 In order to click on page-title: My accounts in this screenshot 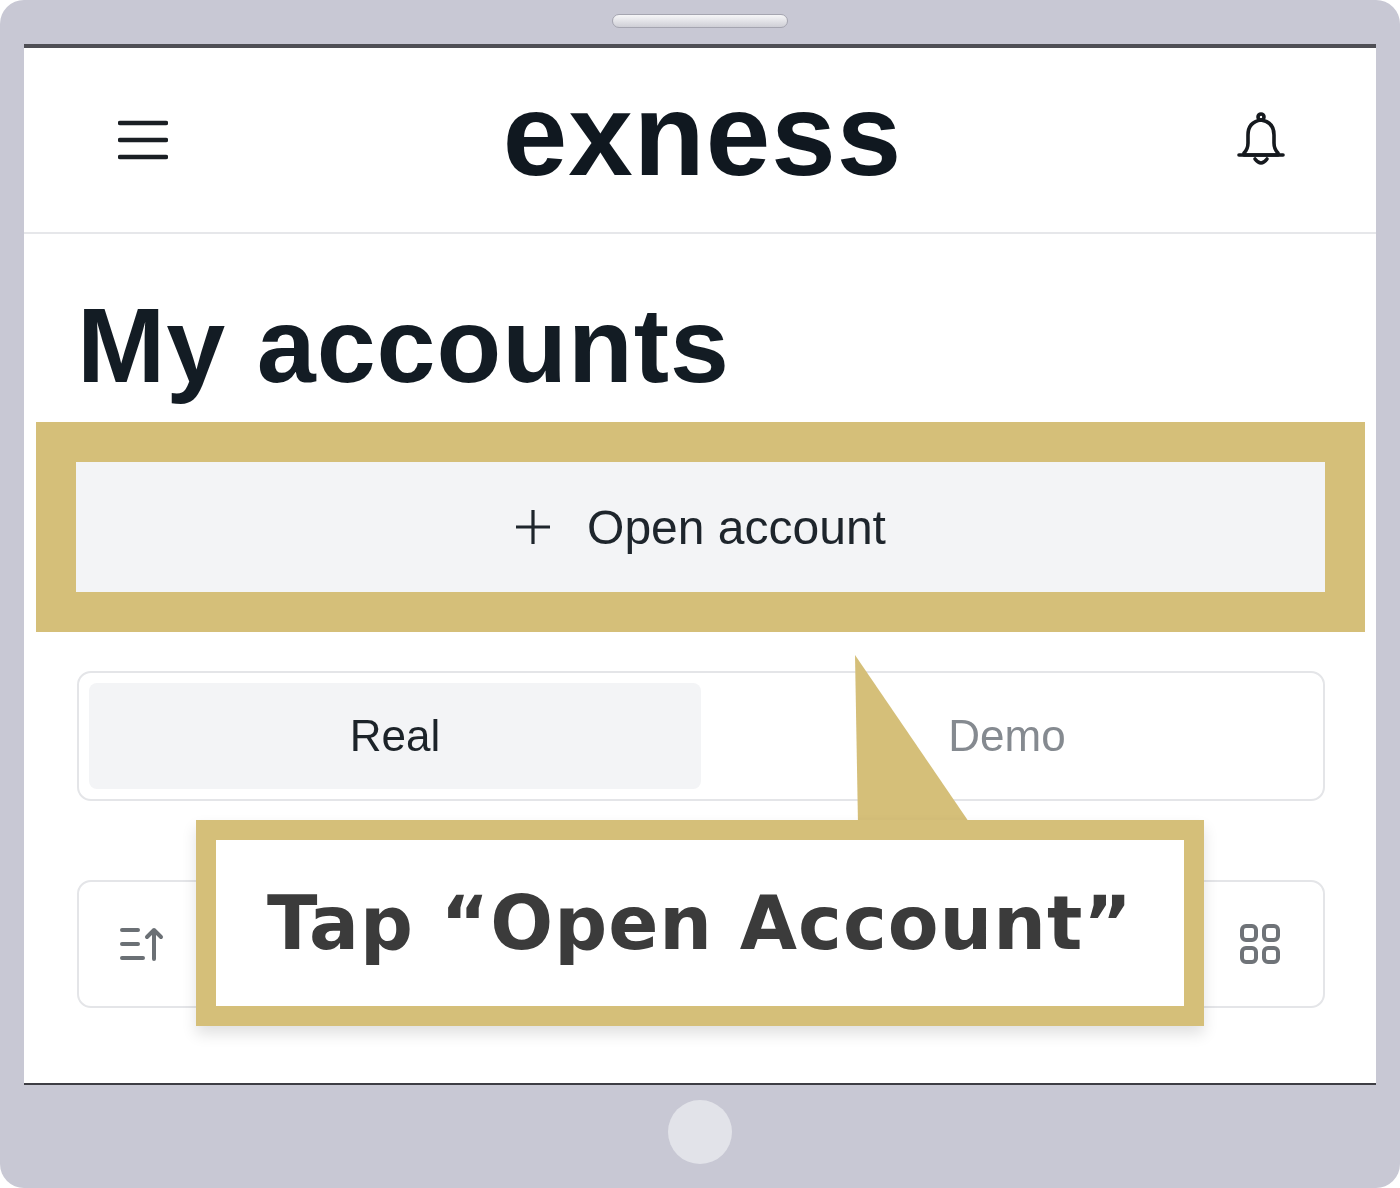, I will do `click(404, 345)`.